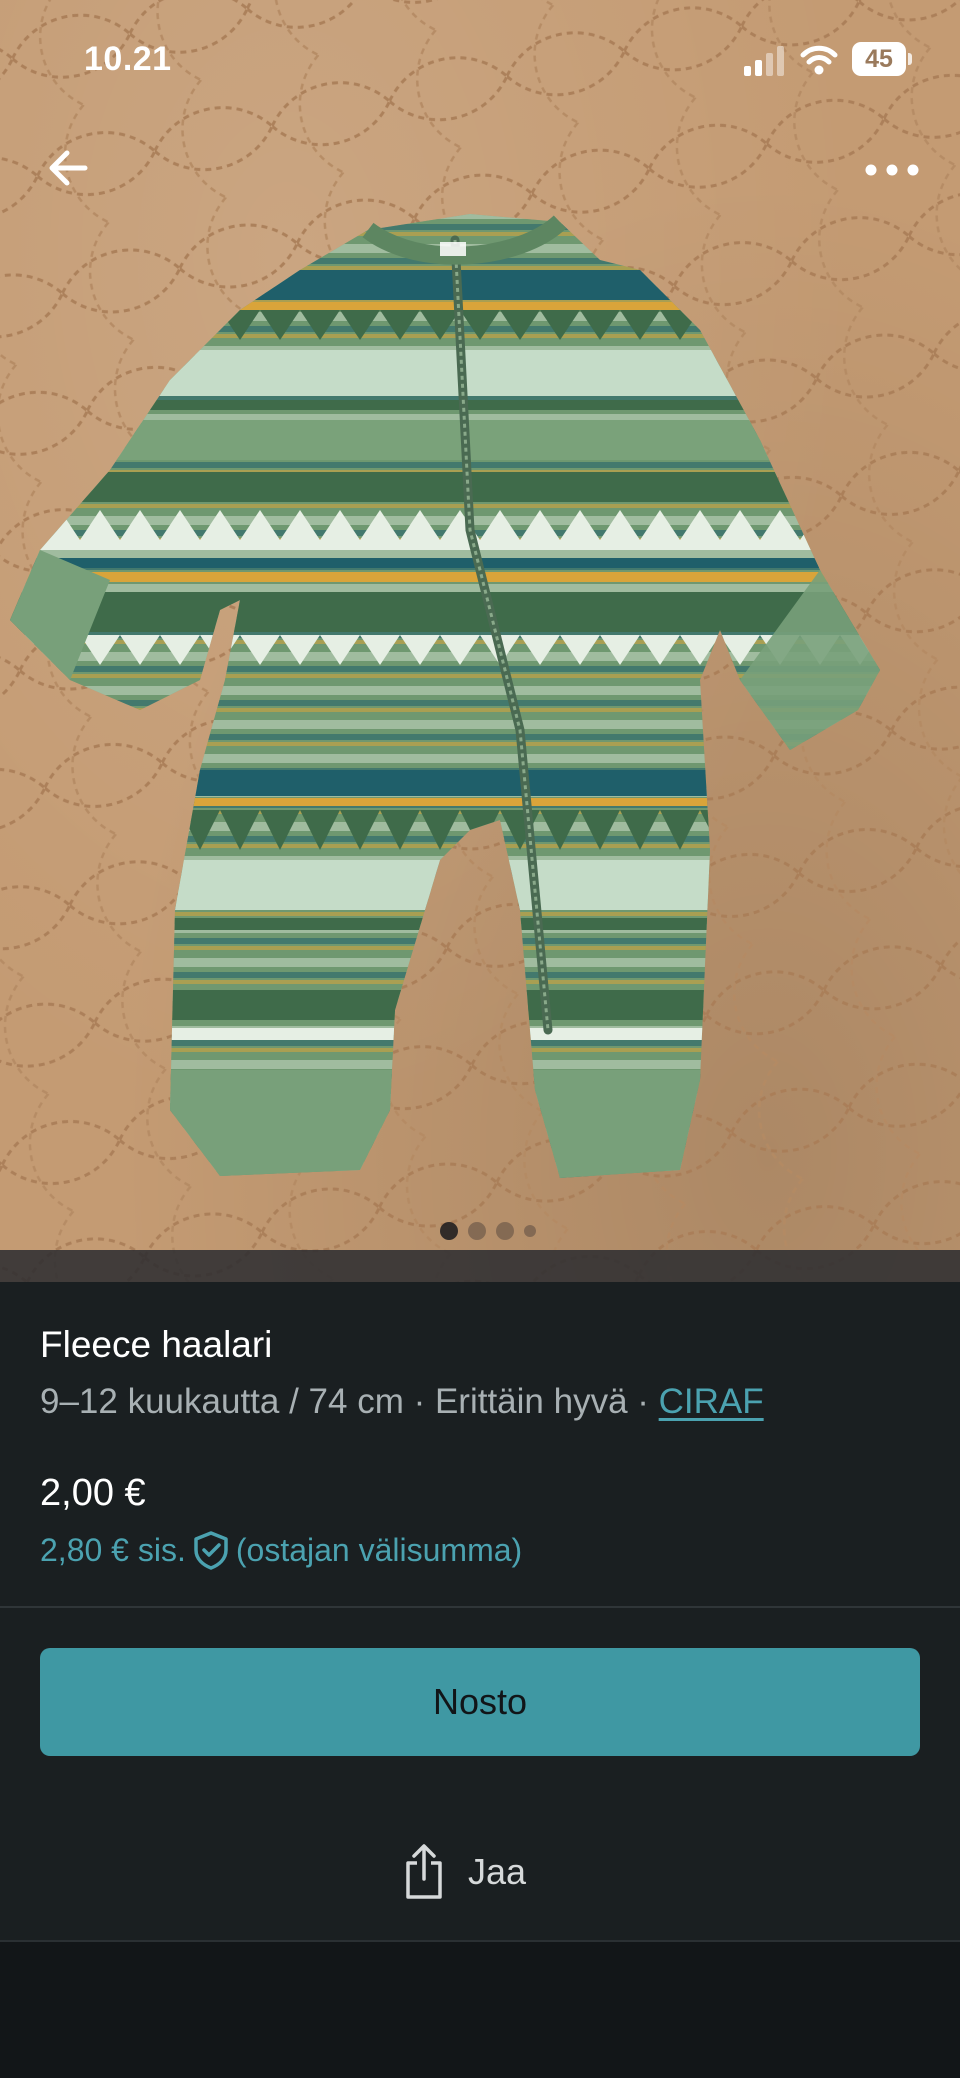  I want to click on divider, so click(480, 1607).